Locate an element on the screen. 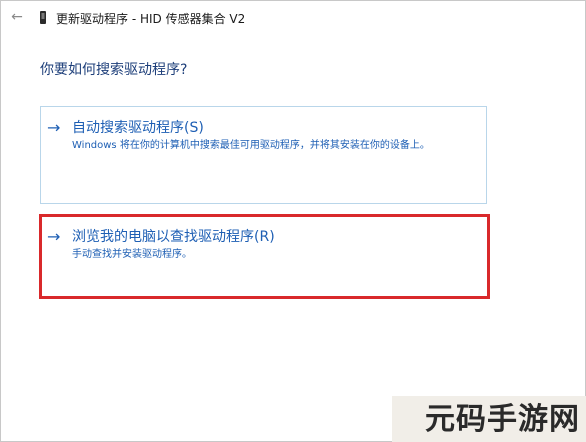  page-heading: 你要如何搜索驱动程序? is located at coordinates (114, 70).